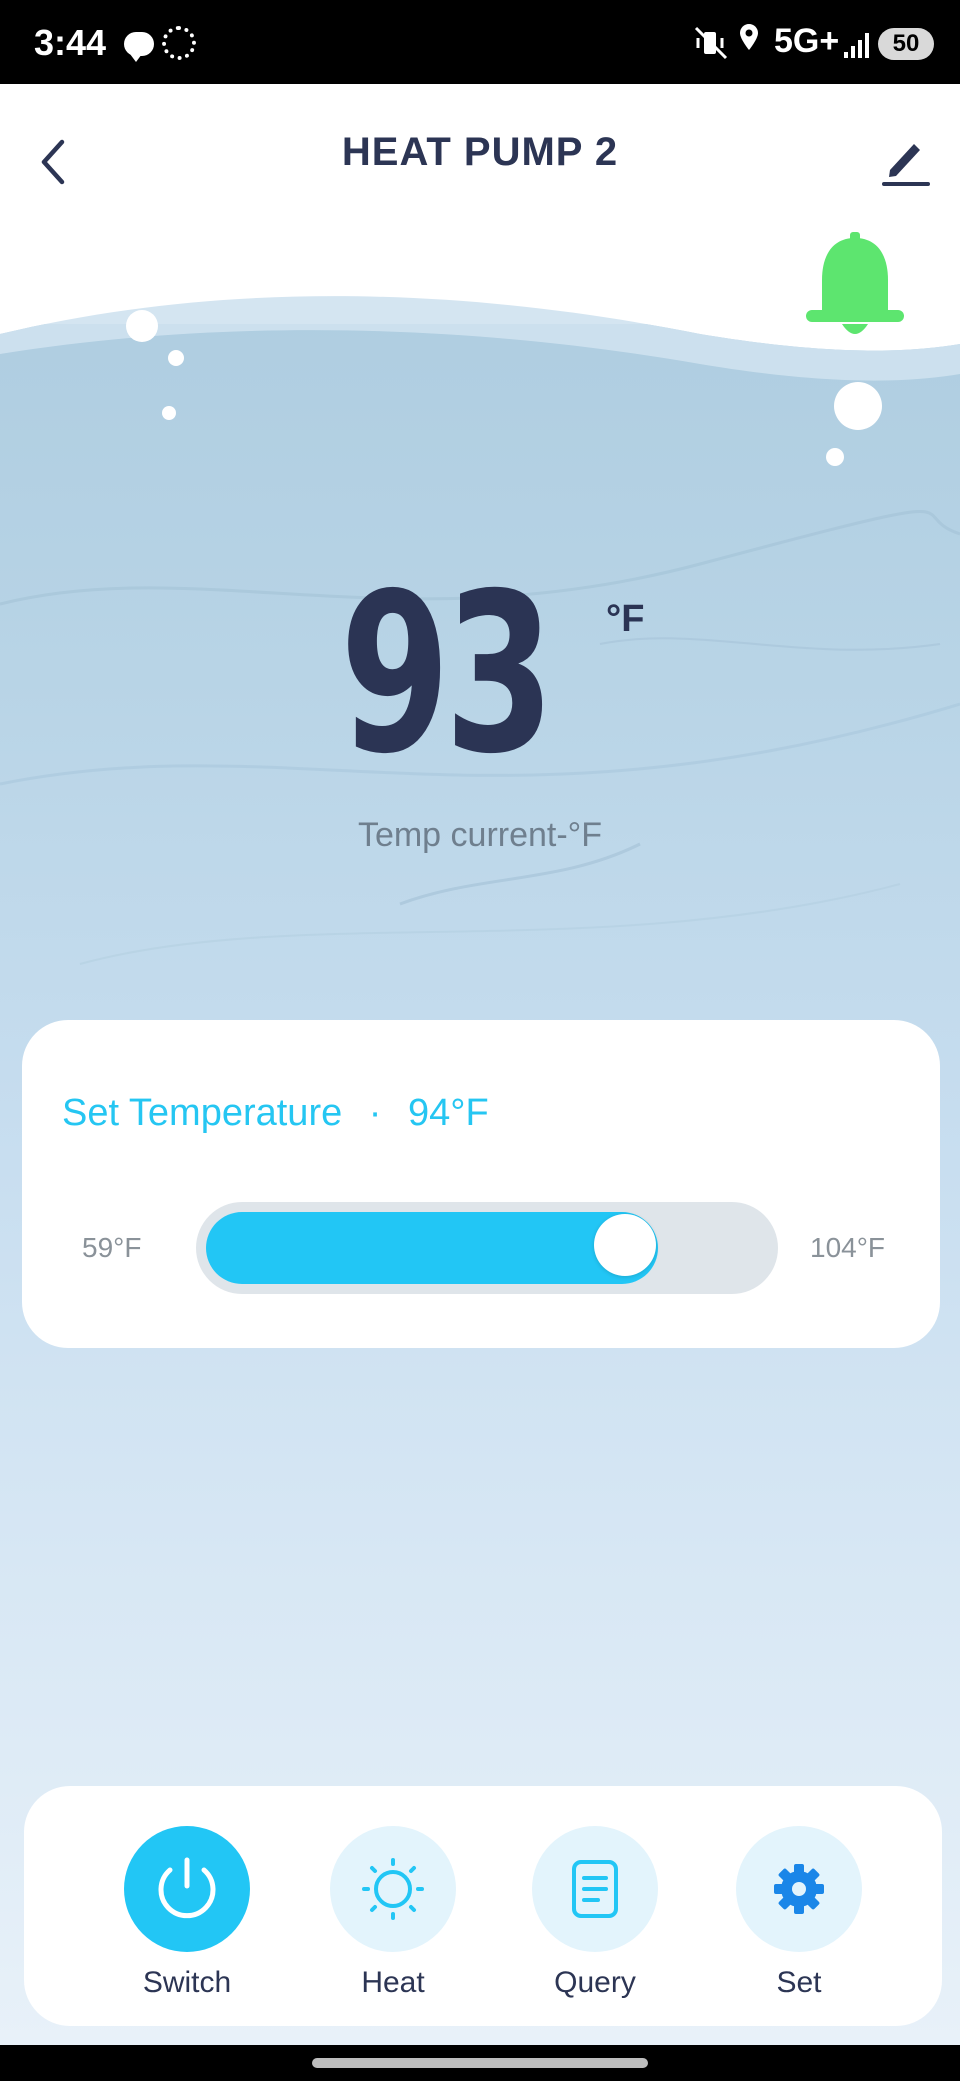 This screenshot has width=960, height=2081. What do you see at coordinates (807, 41) in the screenshot?
I see `network-type: 5G+` at bounding box center [807, 41].